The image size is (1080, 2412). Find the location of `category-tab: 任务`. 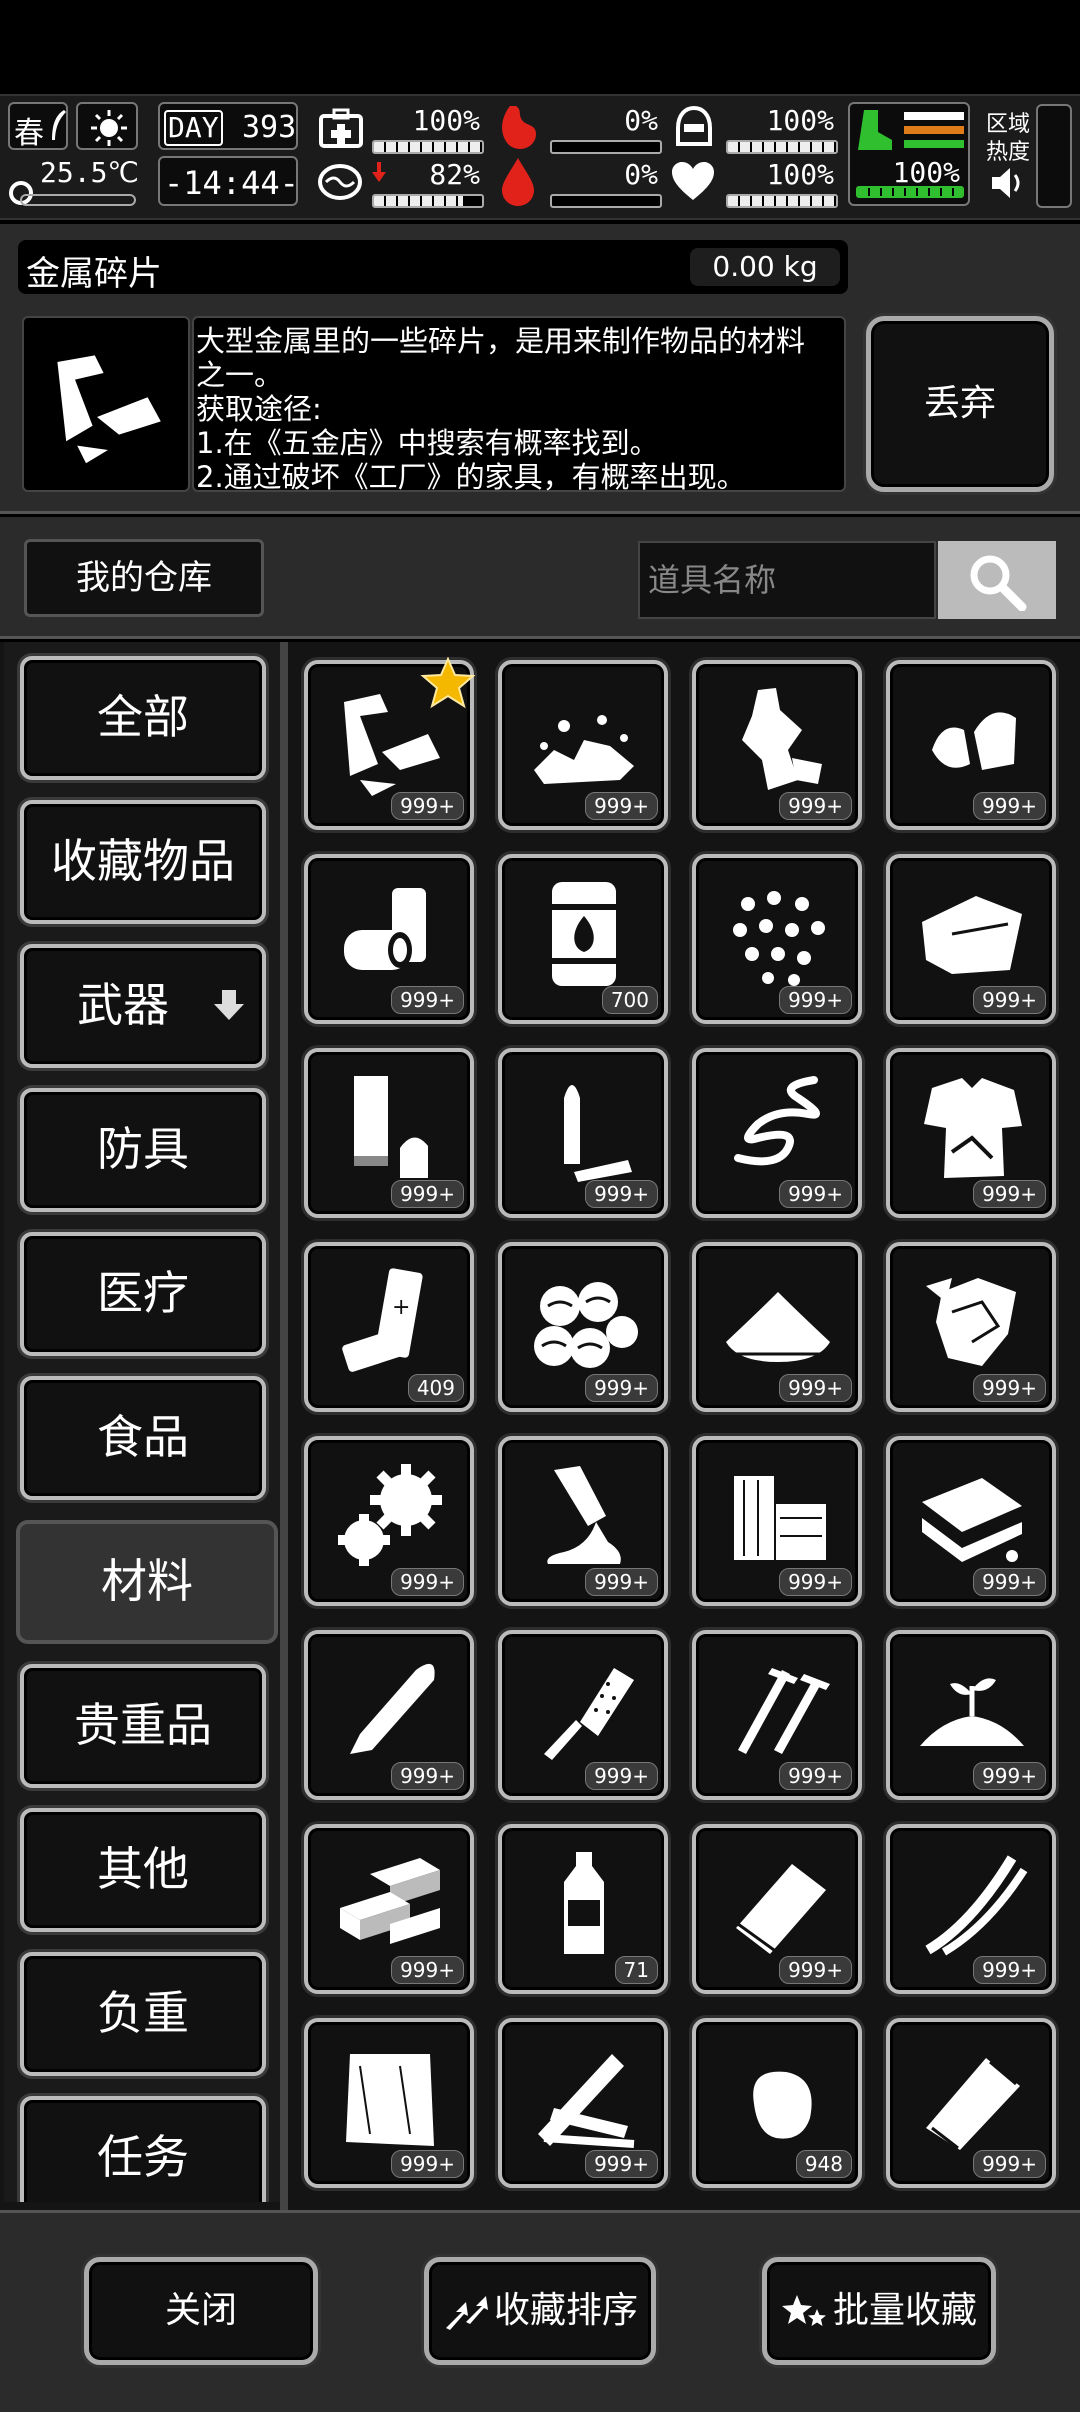

category-tab: 任务 is located at coordinates (143, 2149).